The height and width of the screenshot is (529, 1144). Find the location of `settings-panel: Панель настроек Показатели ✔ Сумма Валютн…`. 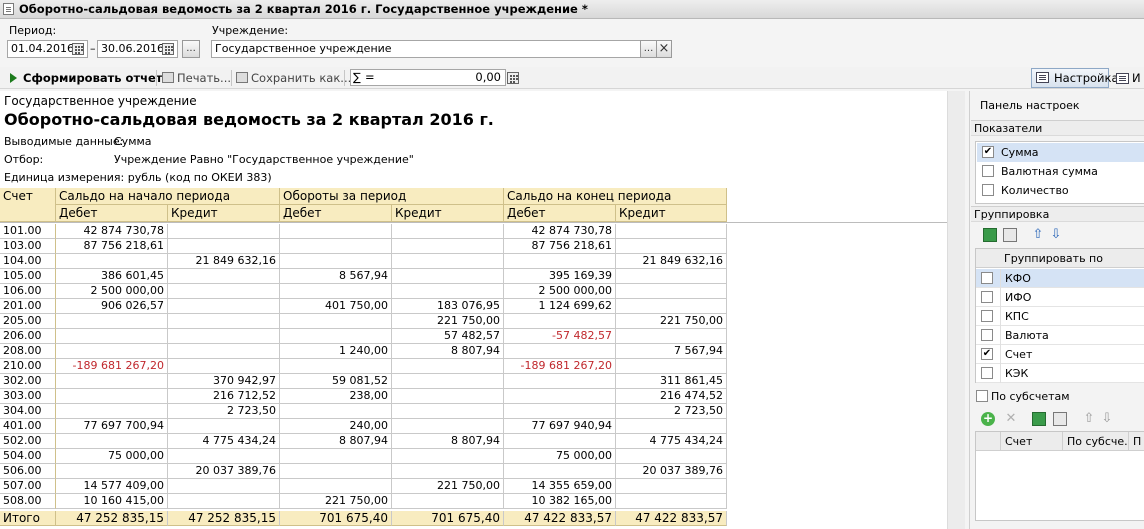

settings-panel: Панель настроек Показатели ✔ Сумма Валютн… is located at coordinates (1056, 310).